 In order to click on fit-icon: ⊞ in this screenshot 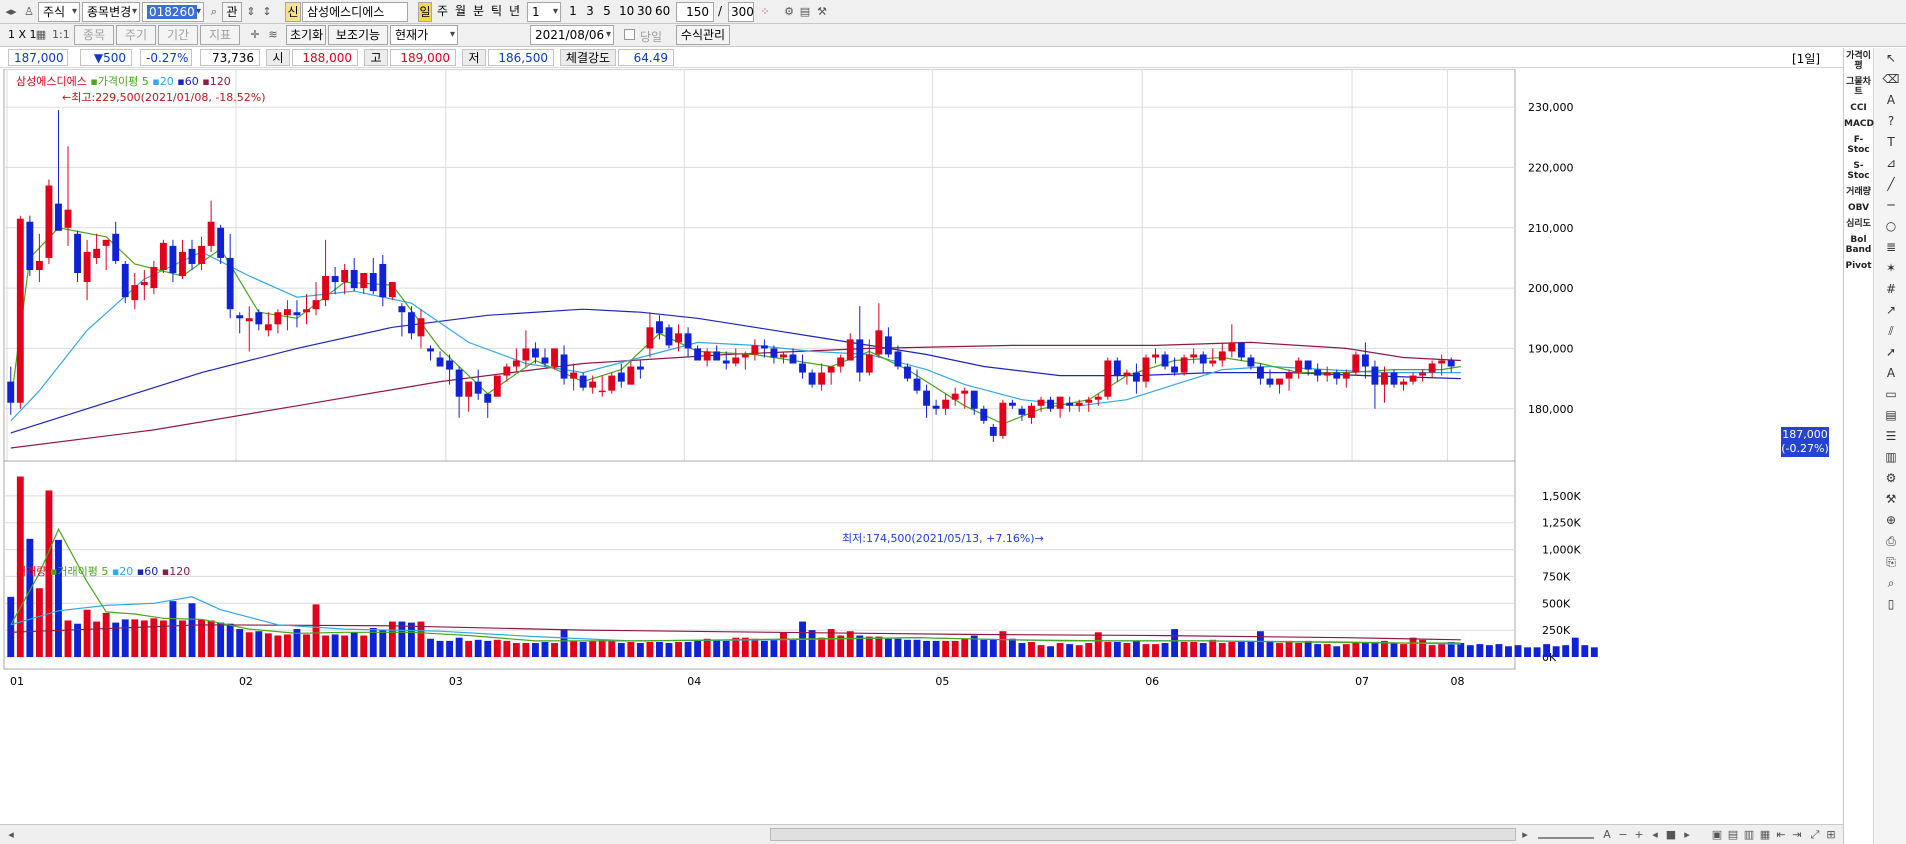, I will do `click(1831, 835)`.